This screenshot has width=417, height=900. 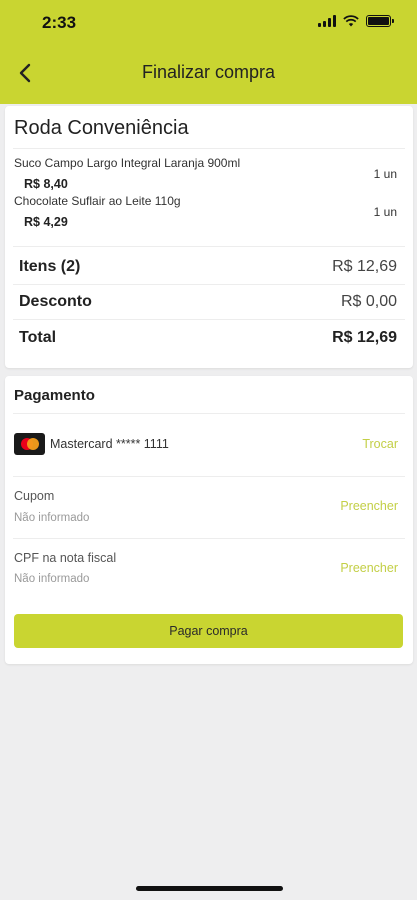 I want to click on total-label: Total, so click(x=38, y=337).